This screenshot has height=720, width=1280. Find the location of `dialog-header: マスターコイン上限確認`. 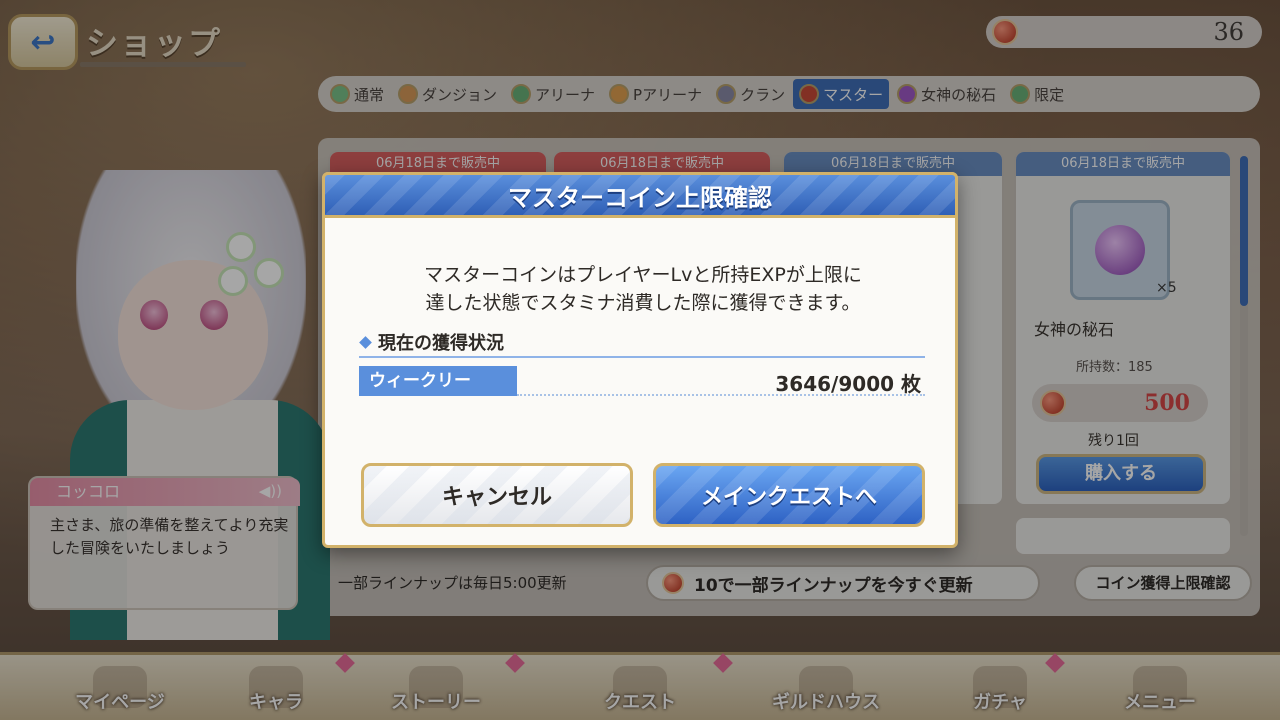

dialog-header: マスターコイン上限確認 is located at coordinates (640, 195).